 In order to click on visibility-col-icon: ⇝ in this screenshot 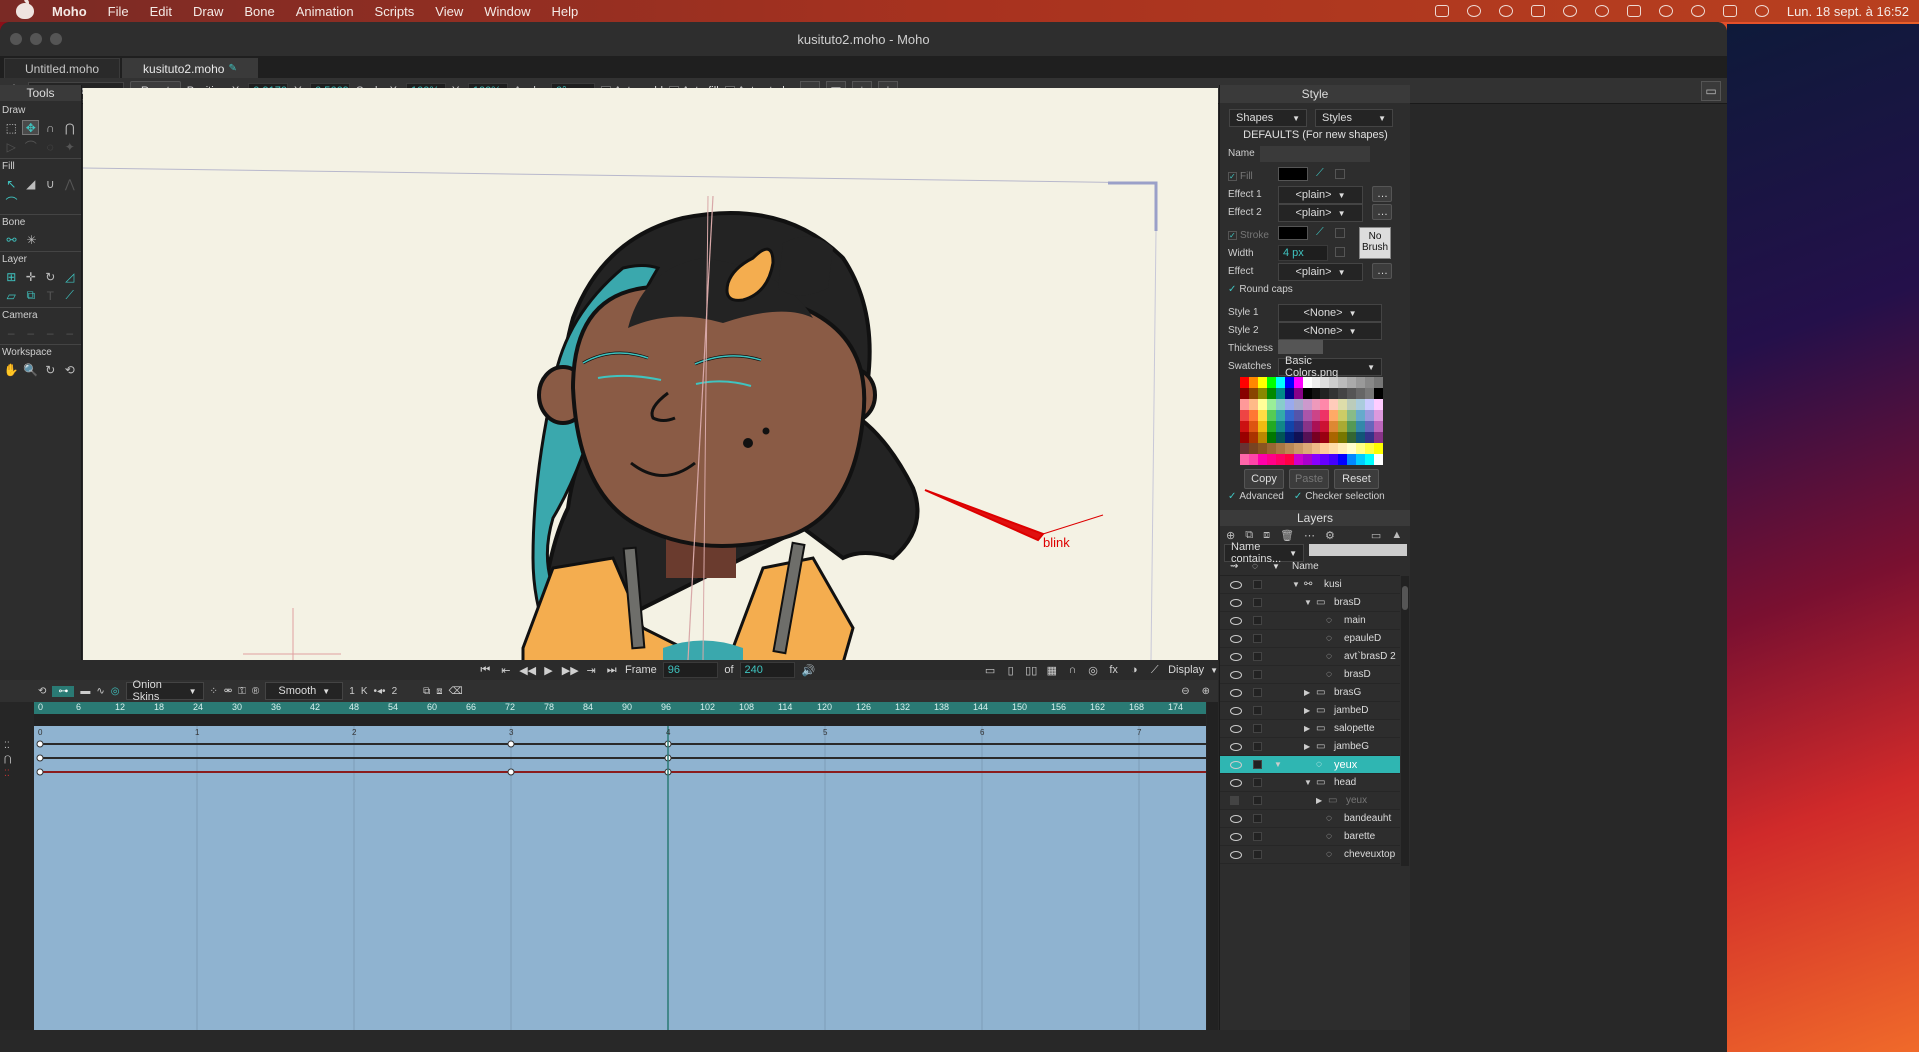, I will do `click(1234, 566)`.